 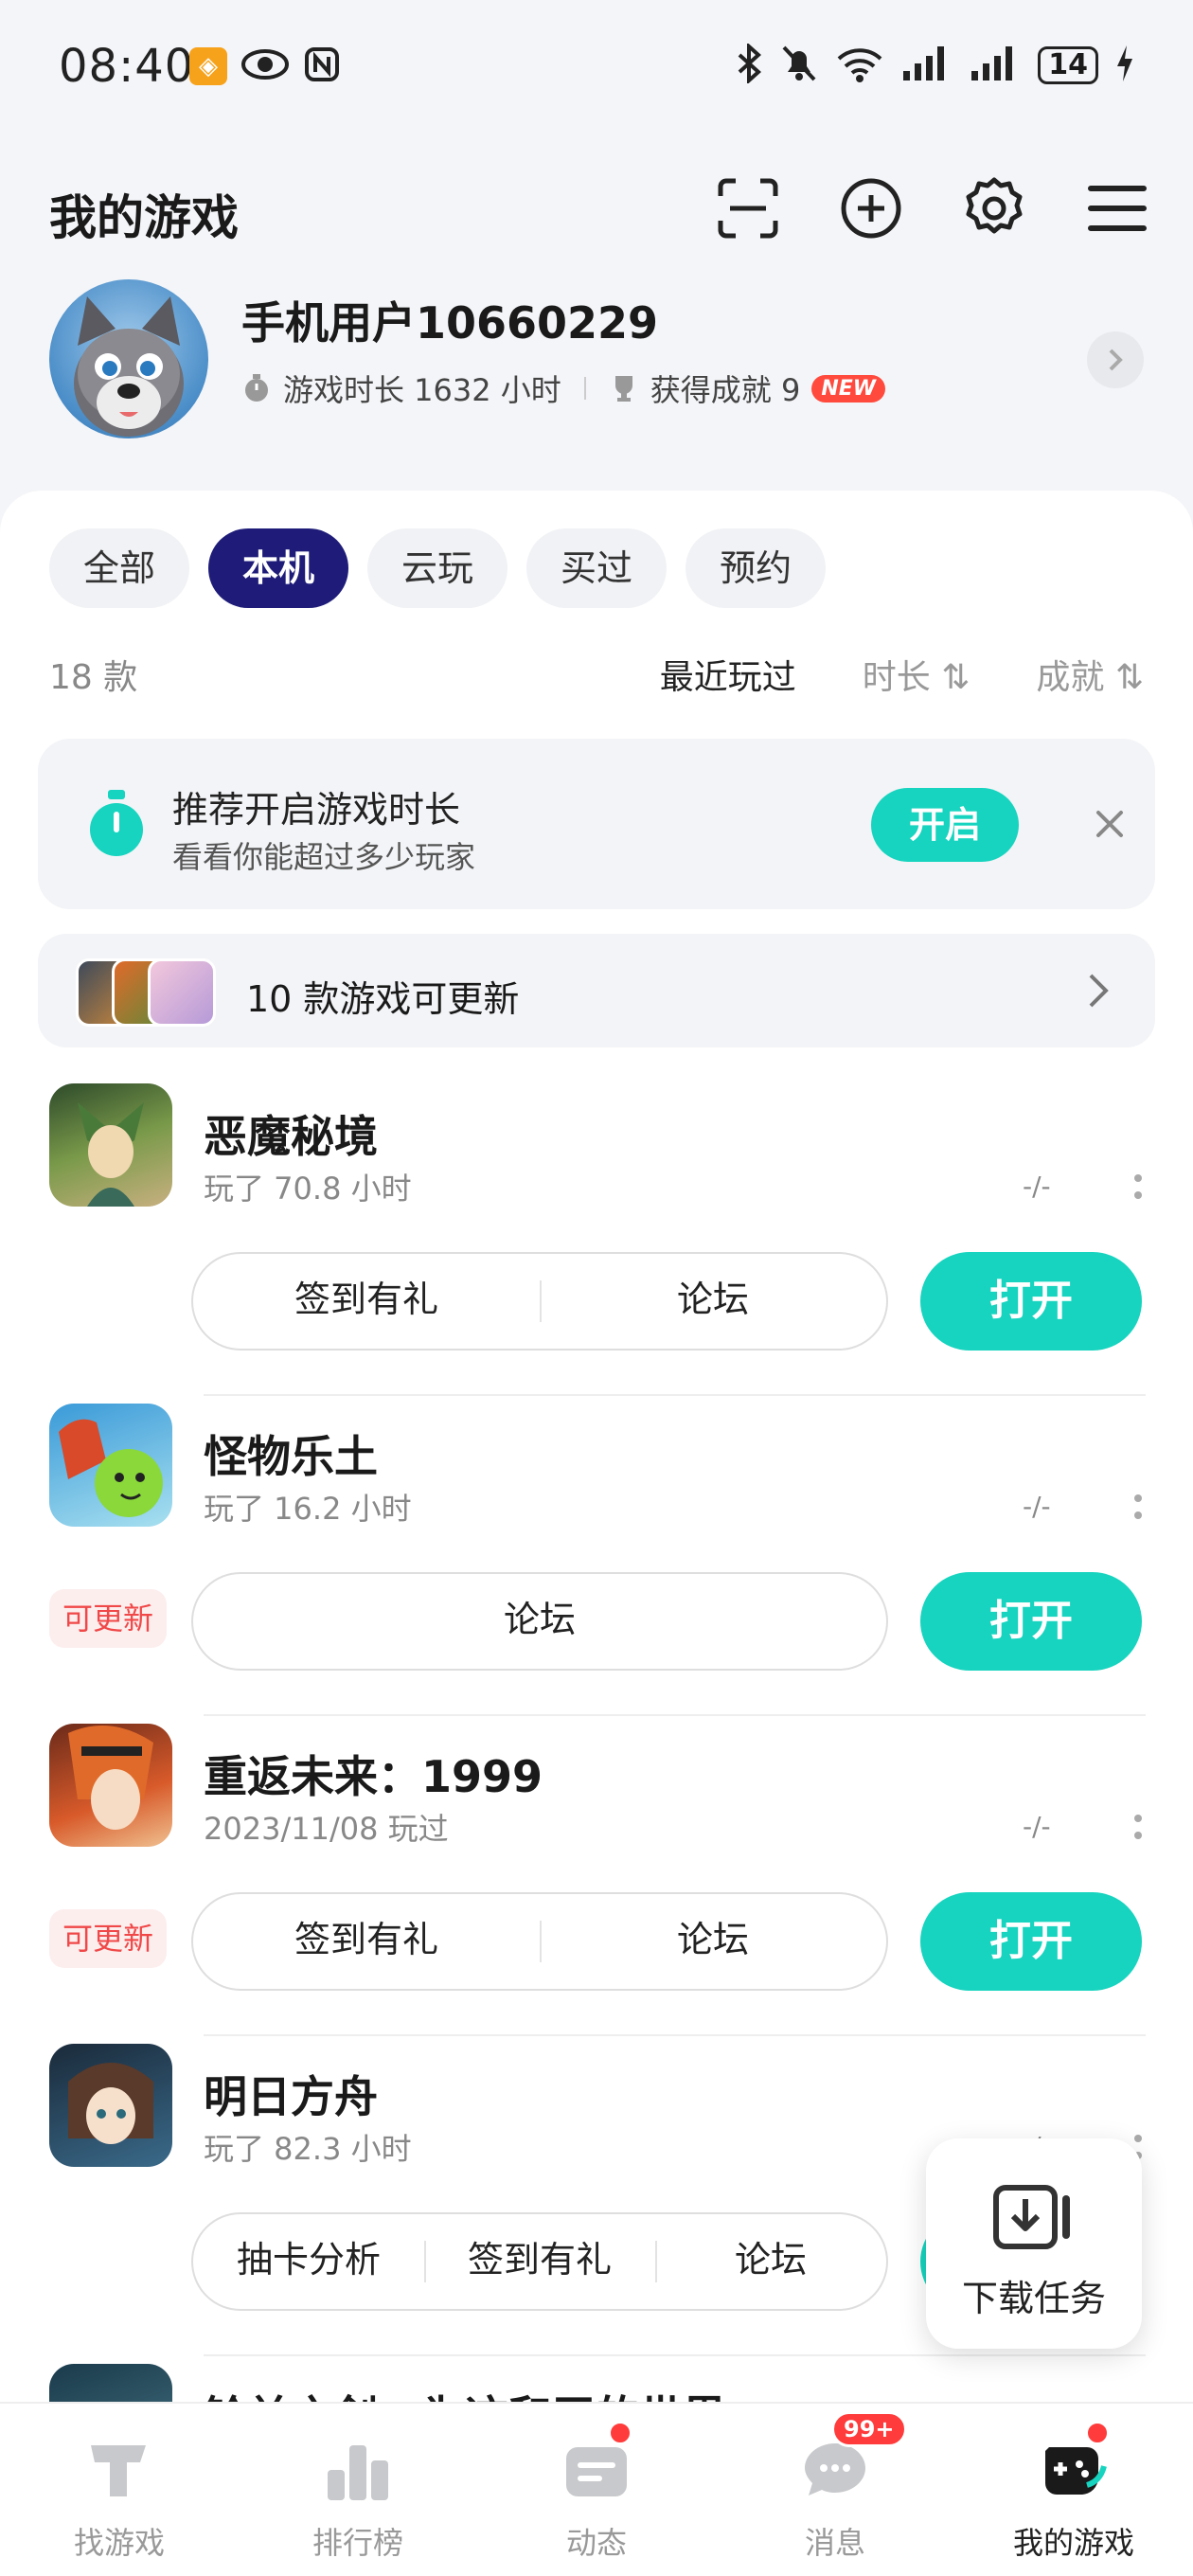 I want to click on trophy-icon, so click(x=624, y=388).